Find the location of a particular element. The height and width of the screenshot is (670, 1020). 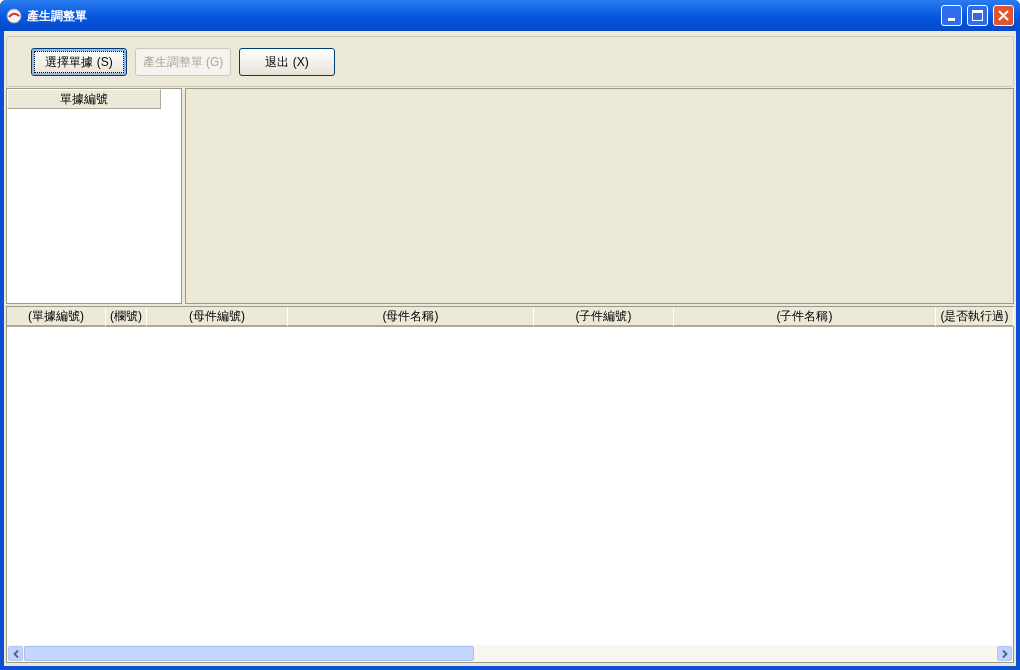

column-header: (子件名稱) is located at coordinates (805, 317).